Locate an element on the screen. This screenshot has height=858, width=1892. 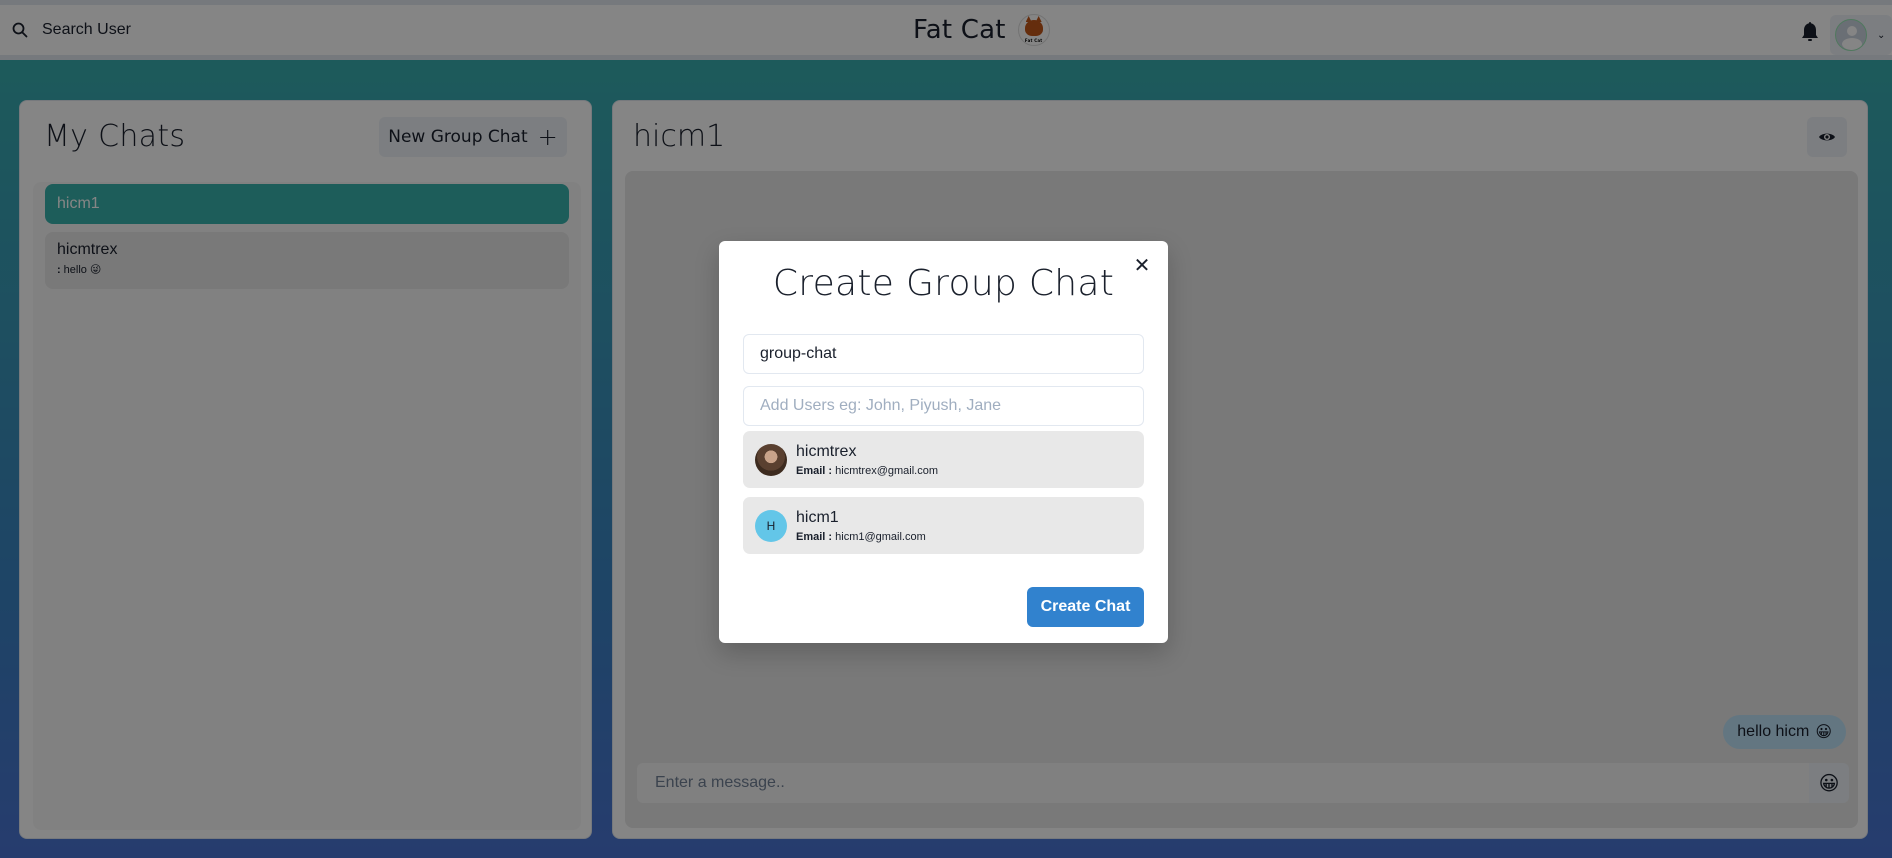
user-email-line: Email : hicmtrex@gmail.com is located at coordinates (867, 471).